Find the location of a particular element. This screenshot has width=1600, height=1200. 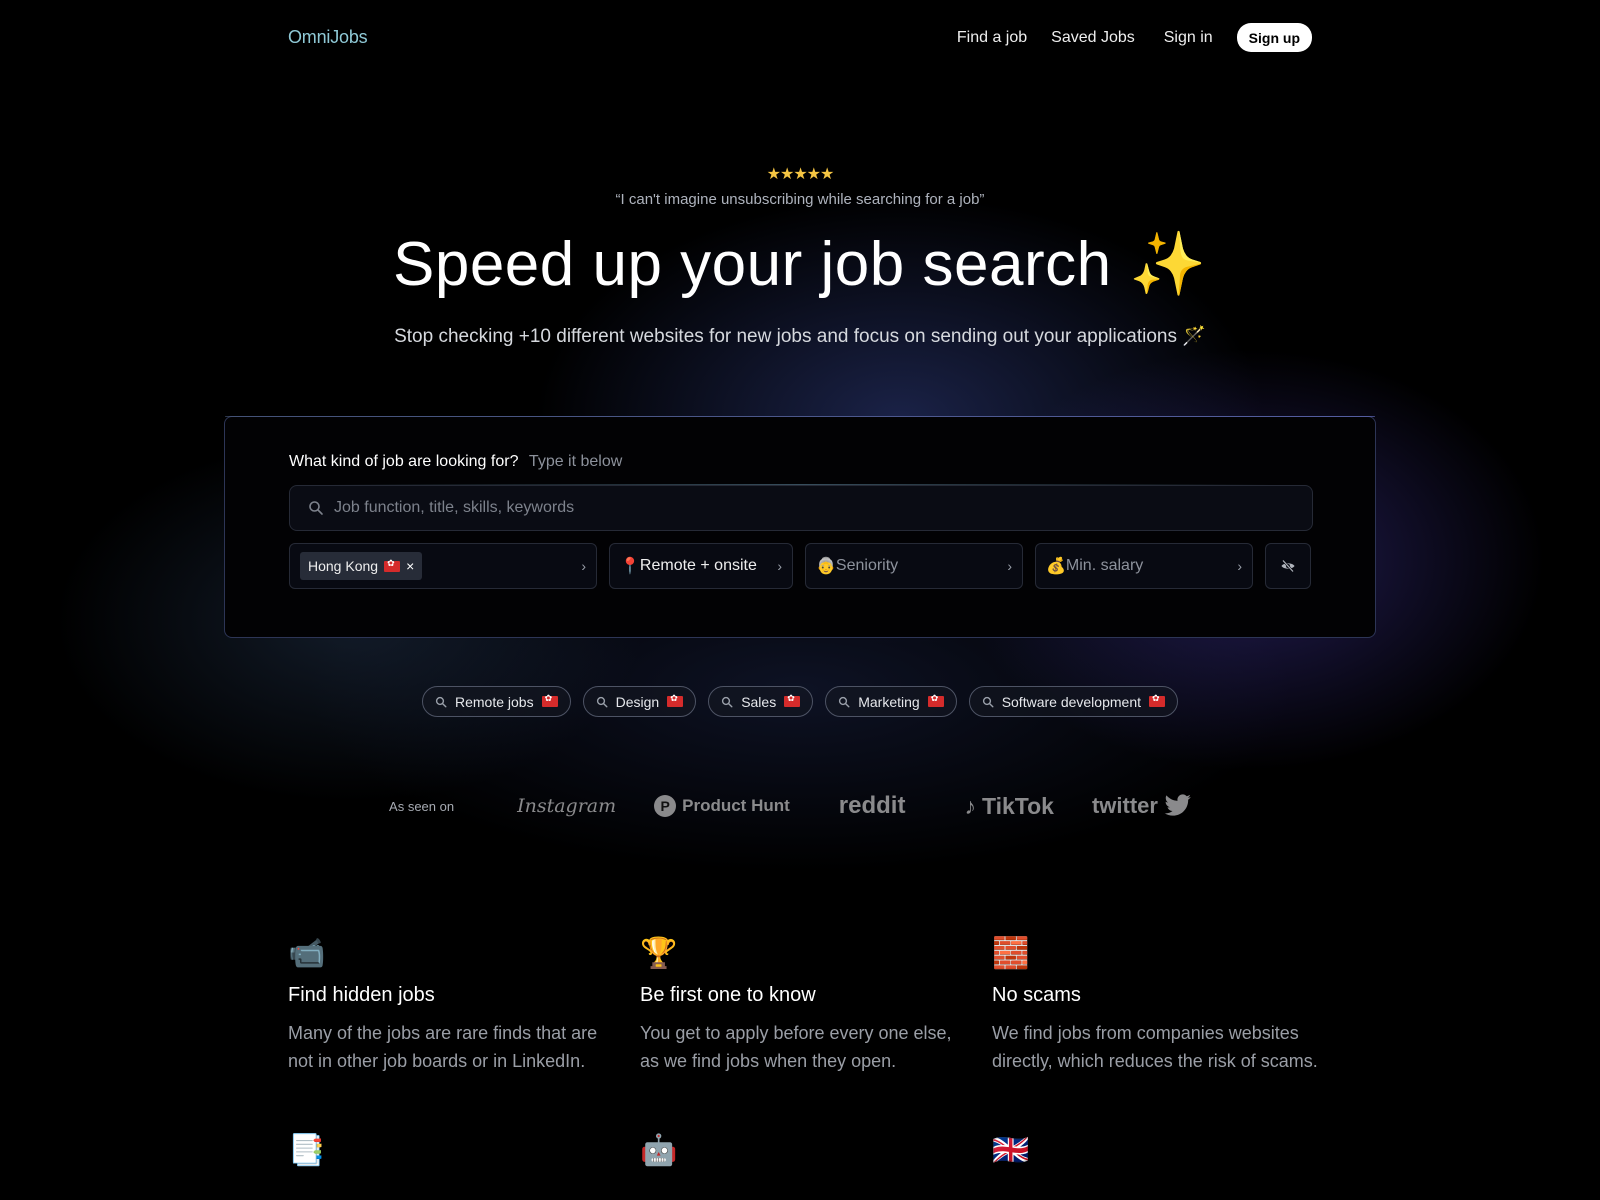

quick-search-chip: Software development is located at coordinates (1073, 701).